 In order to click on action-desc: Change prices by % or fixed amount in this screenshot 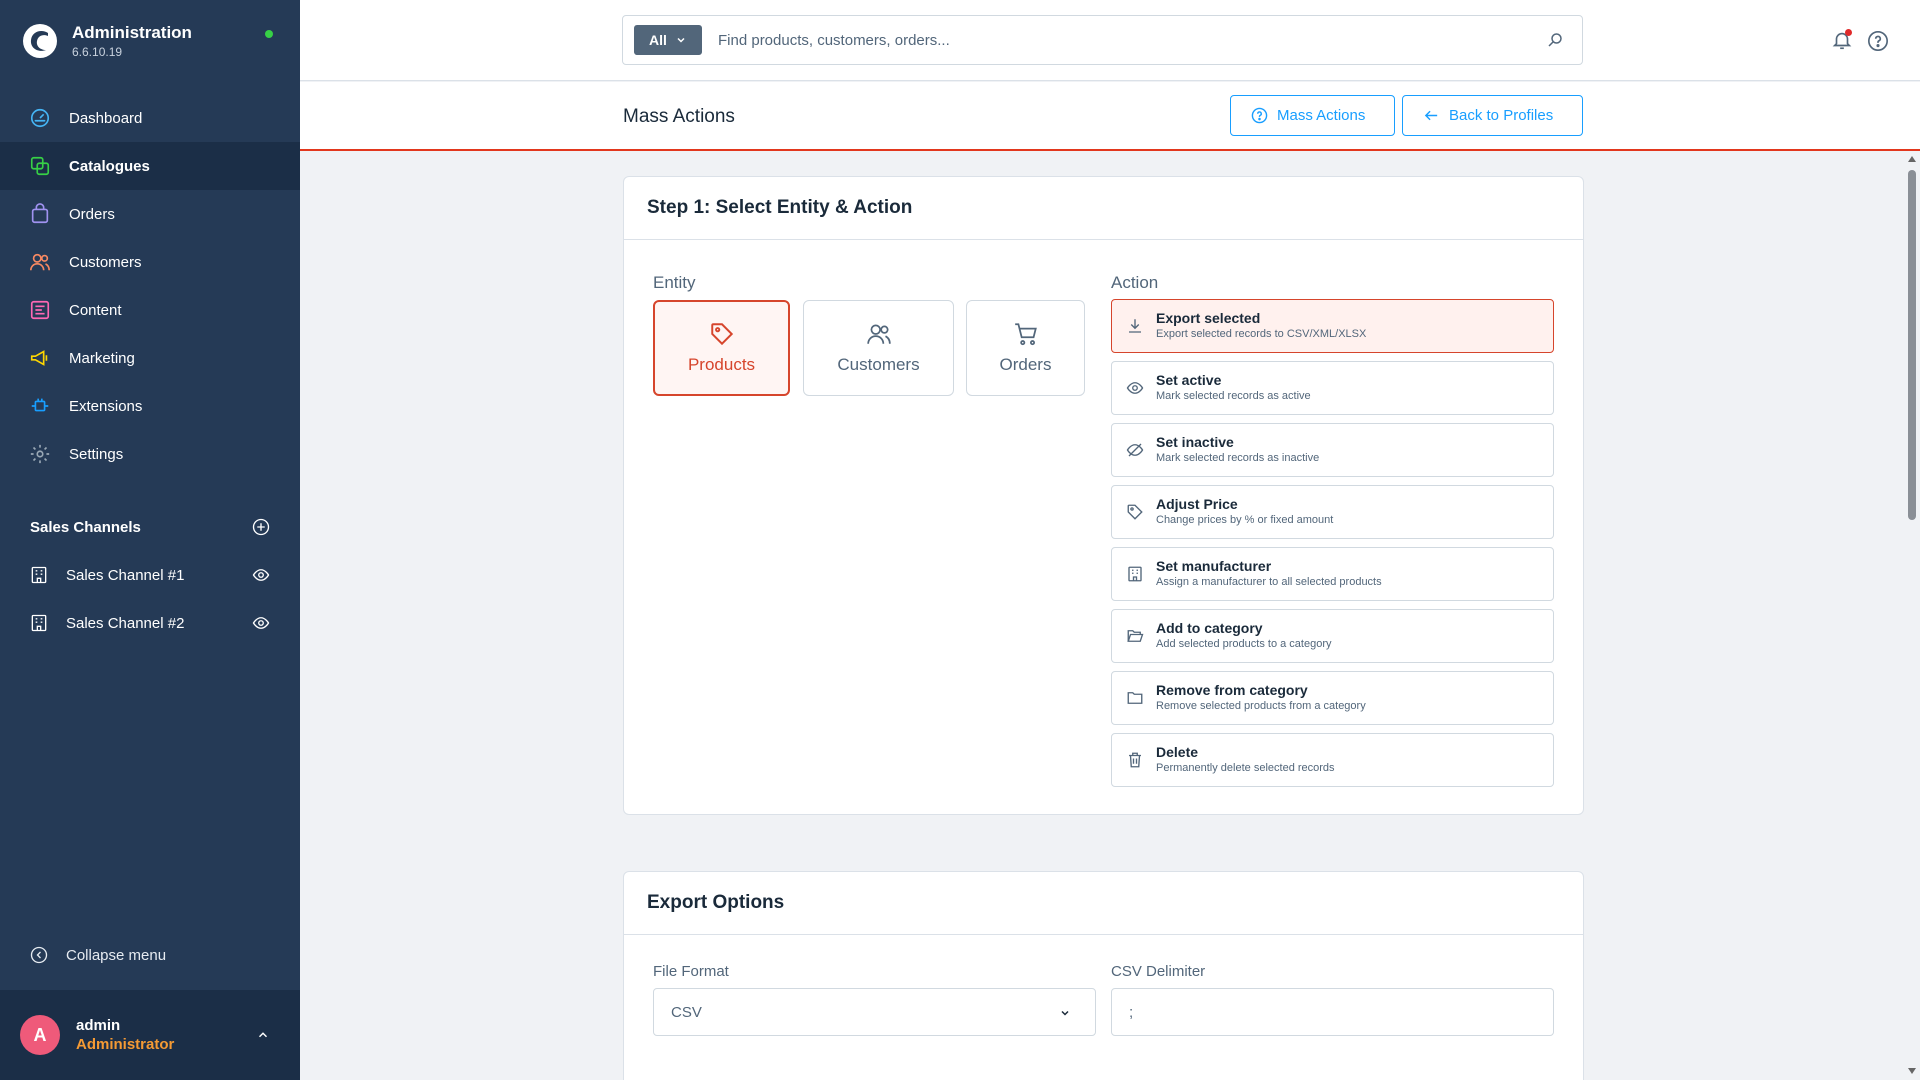, I will do `click(1245, 520)`.